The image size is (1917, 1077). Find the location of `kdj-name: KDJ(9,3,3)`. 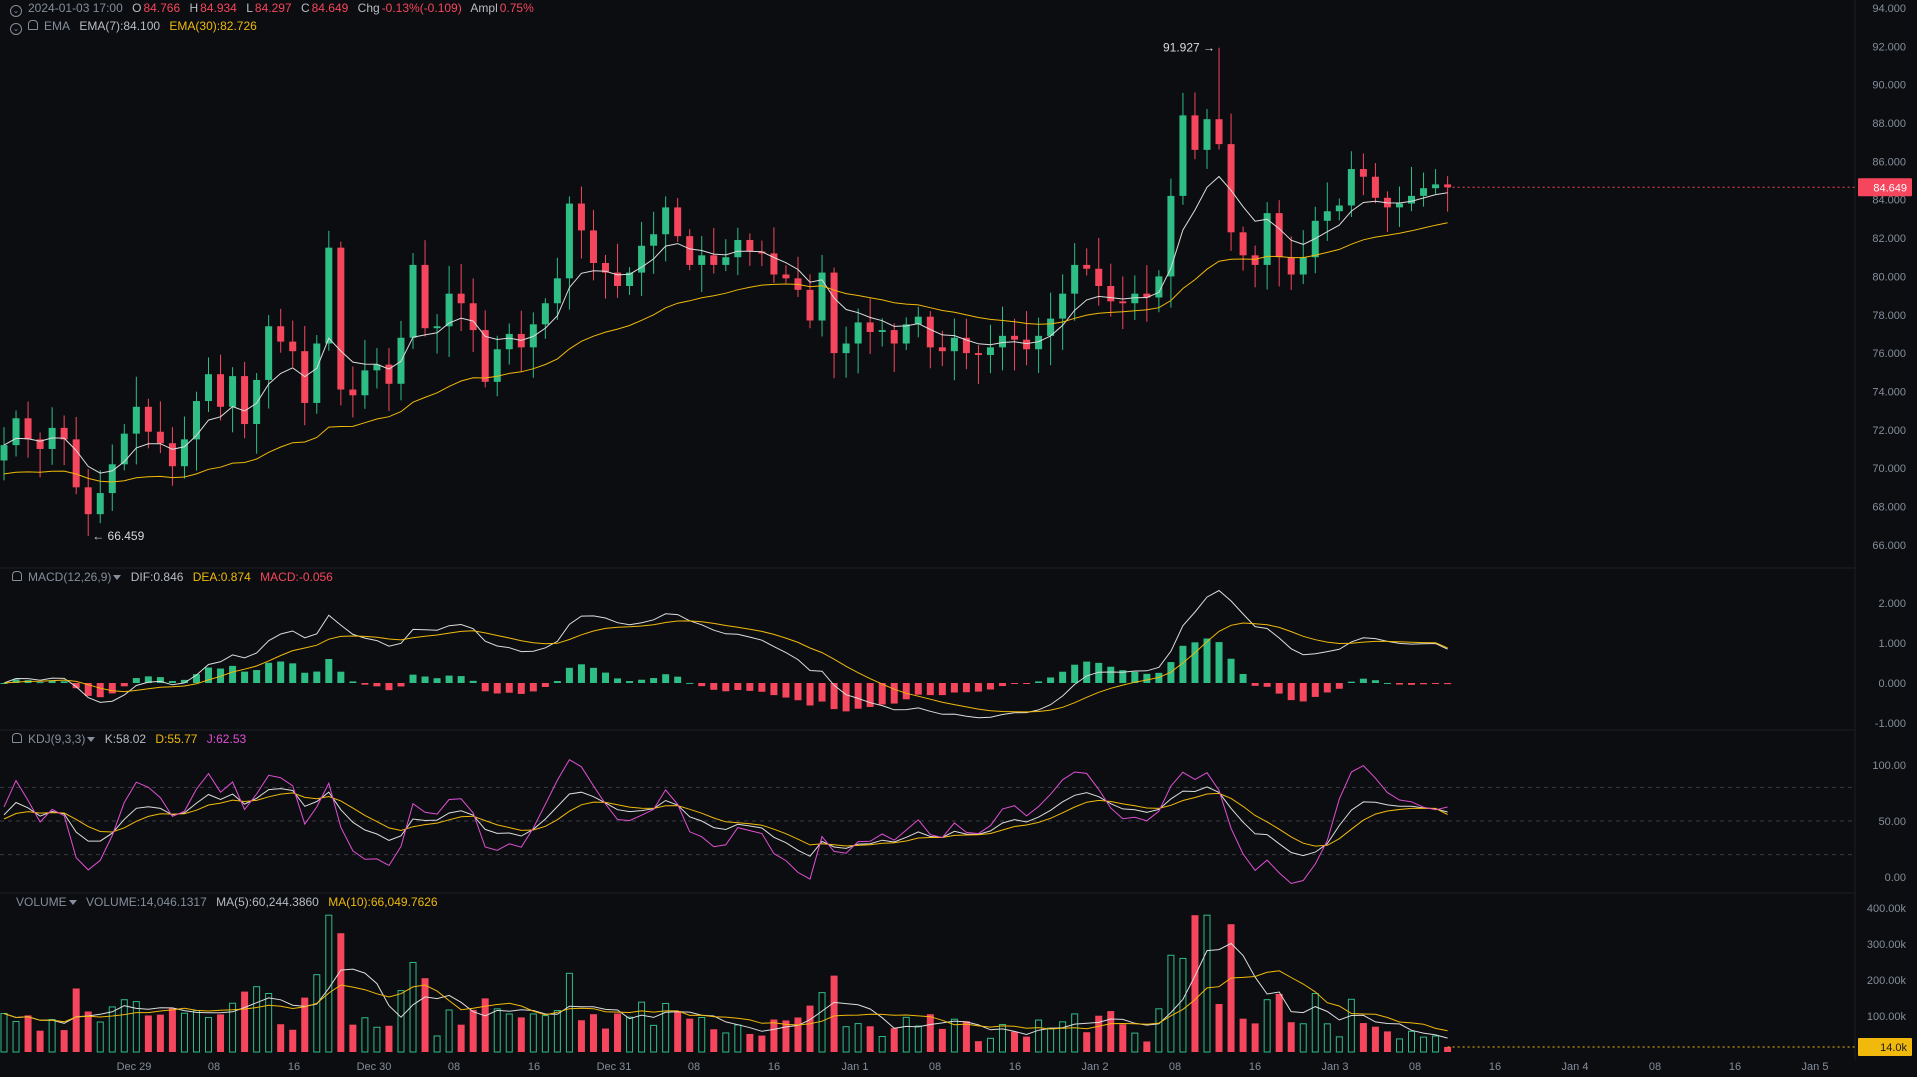

kdj-name: KDJ(9,3,3) is located at coordinates (56, 739).